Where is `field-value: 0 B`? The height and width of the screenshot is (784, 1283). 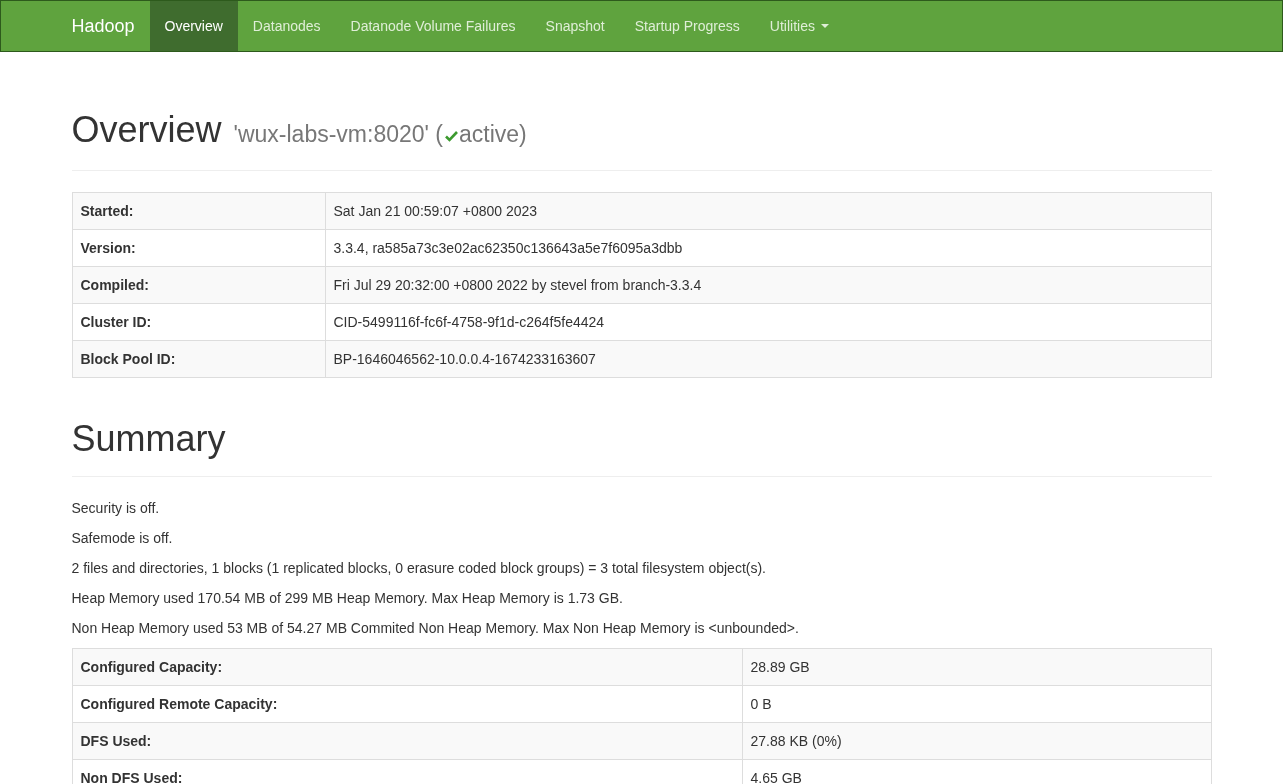
field-value: 0 B is located at coordinates (976, 704).